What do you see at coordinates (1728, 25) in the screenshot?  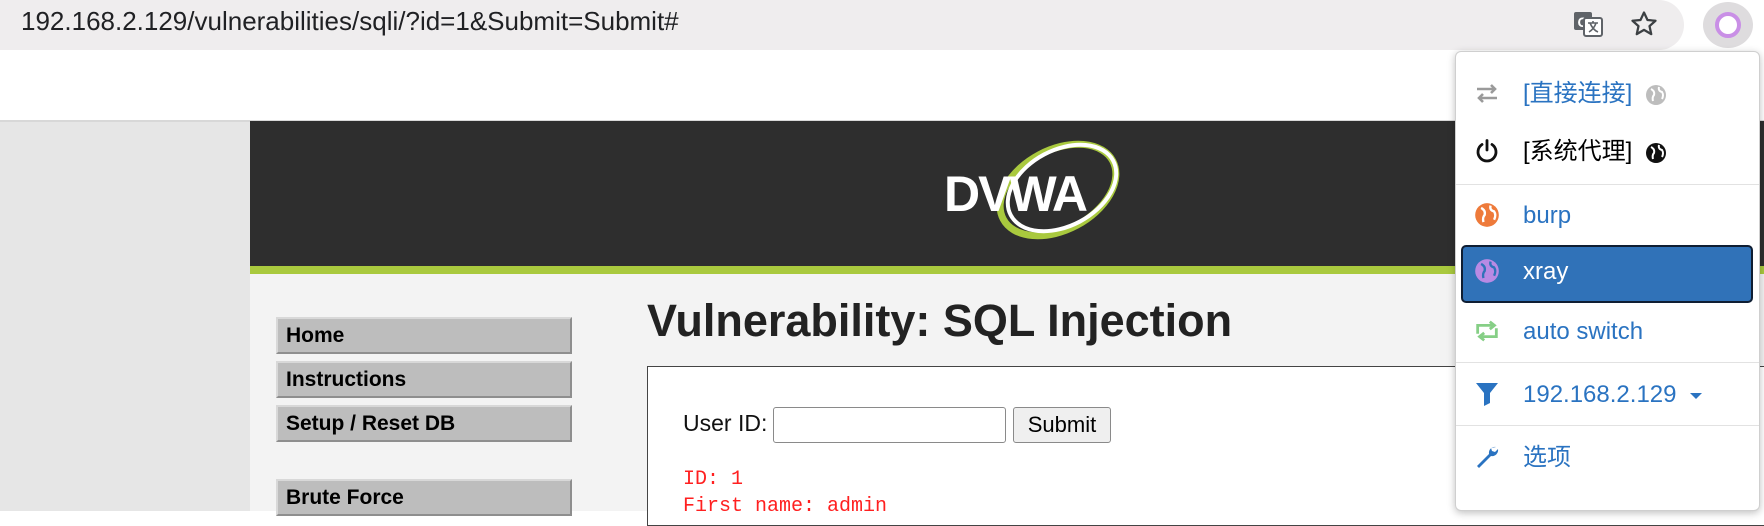 I see `proxy-extension-icon` at bounding box center [1728, 25].